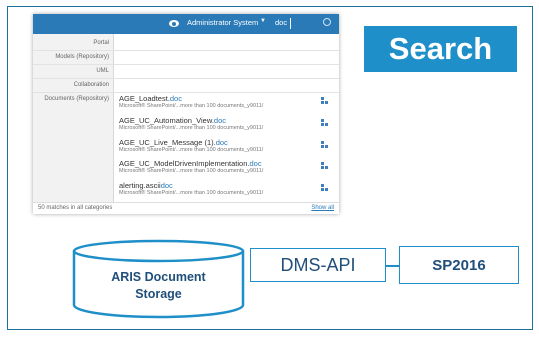  Describe the element at coordinates (322, 208) in the screenshot. I see `show-all-link: Show all` at that location.